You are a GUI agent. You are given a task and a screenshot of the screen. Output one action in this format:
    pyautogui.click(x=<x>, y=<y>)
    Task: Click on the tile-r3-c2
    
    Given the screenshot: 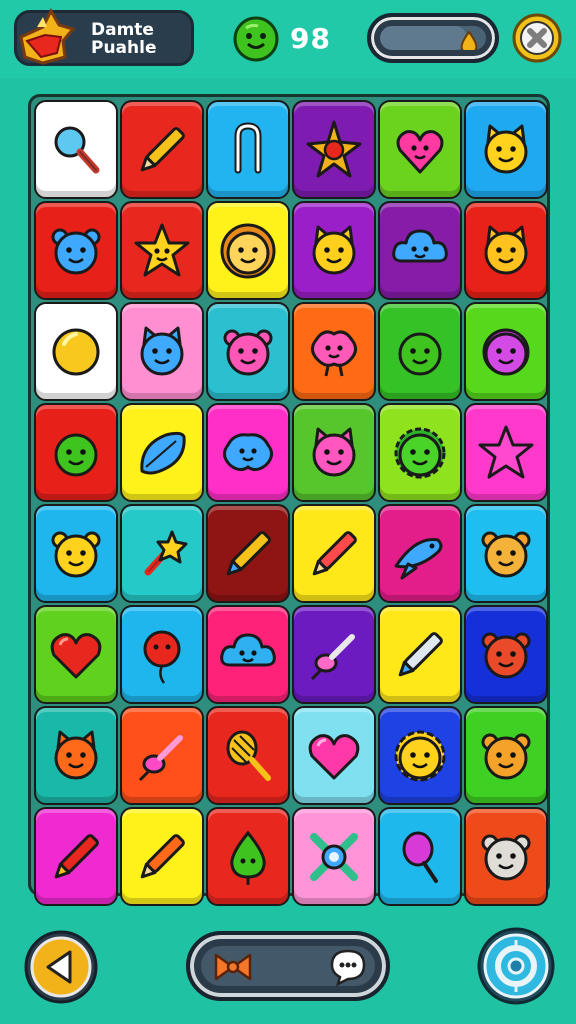 What is the action you would take?
    pyautogui.click(x=162, y=351)
    